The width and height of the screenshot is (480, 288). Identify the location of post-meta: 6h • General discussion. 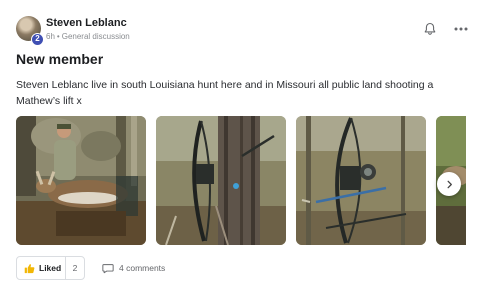
(88, 36).